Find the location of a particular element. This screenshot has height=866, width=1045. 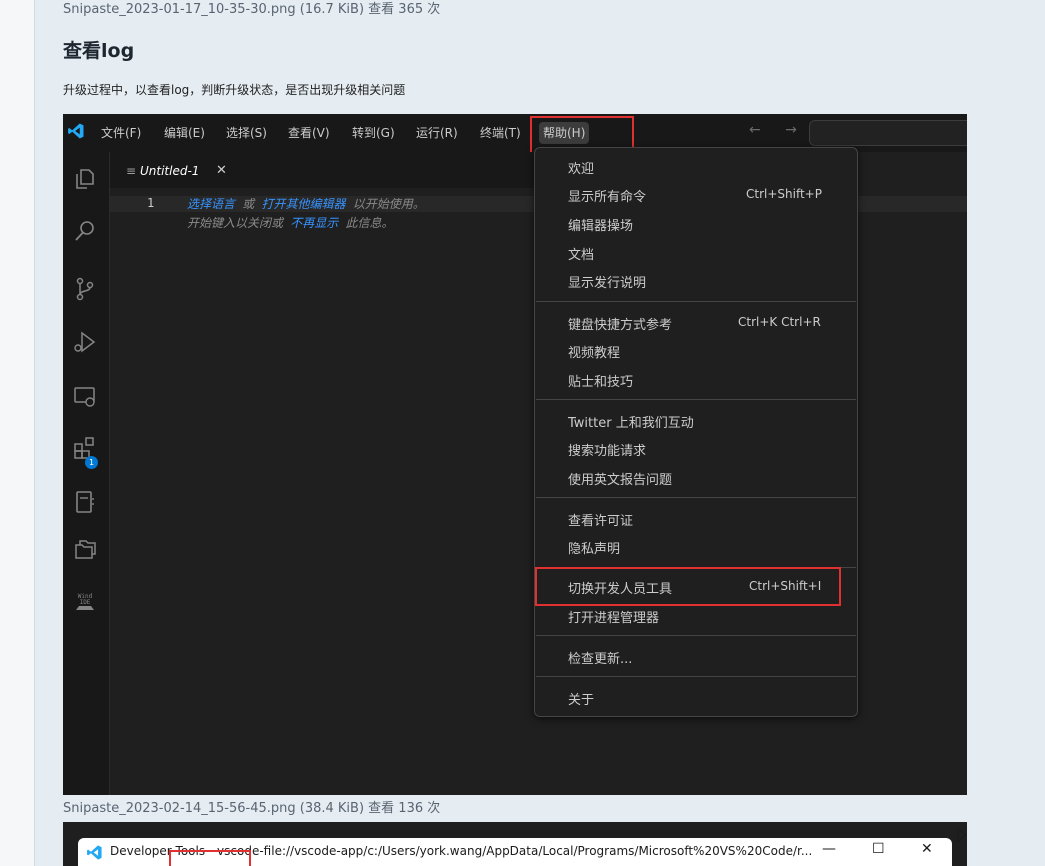

editor-hint-line-1: 选择语言 或 打开其他编辑器 以开始使用。 is located at coordinates (306, 204).